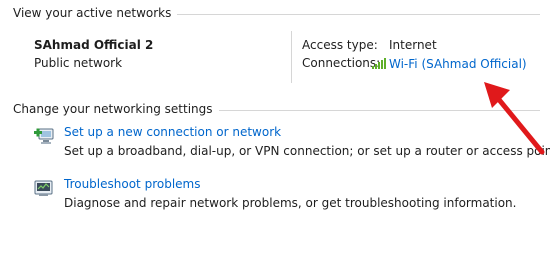 The width and height of the screenshot is (550, 276). Describe the element at coordinates (341, 63) in the screenshot. I see `connections-label: Connections:` at that location.